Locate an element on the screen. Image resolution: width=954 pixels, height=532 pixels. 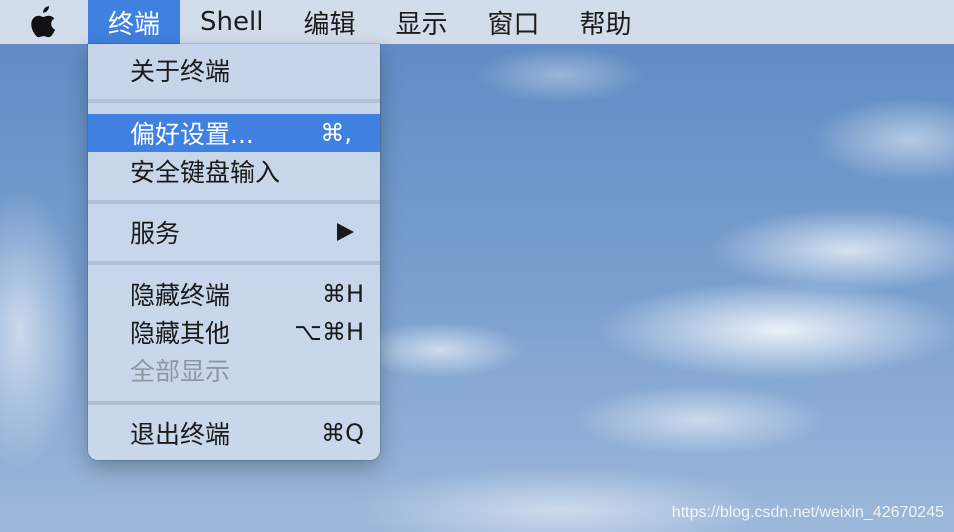
menubar-item-terminal: 终端 is located at coordinates (134, 22).